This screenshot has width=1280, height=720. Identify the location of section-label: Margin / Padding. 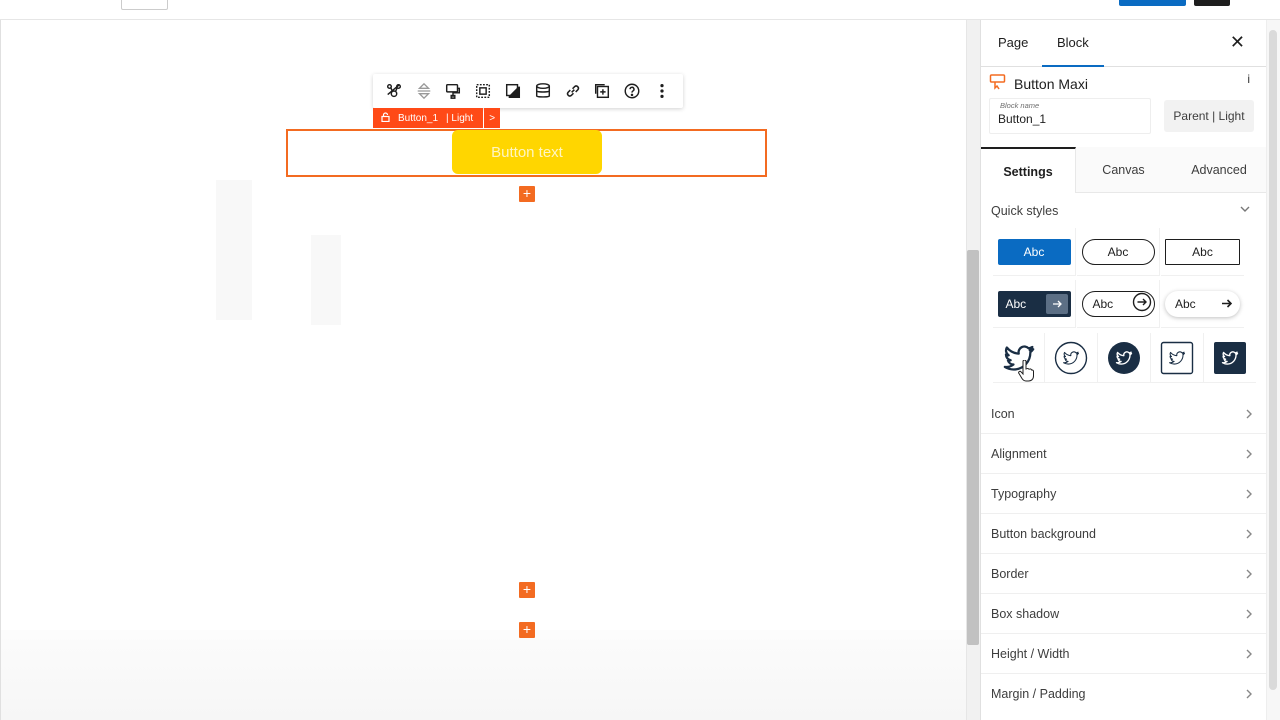
(1038, 694).